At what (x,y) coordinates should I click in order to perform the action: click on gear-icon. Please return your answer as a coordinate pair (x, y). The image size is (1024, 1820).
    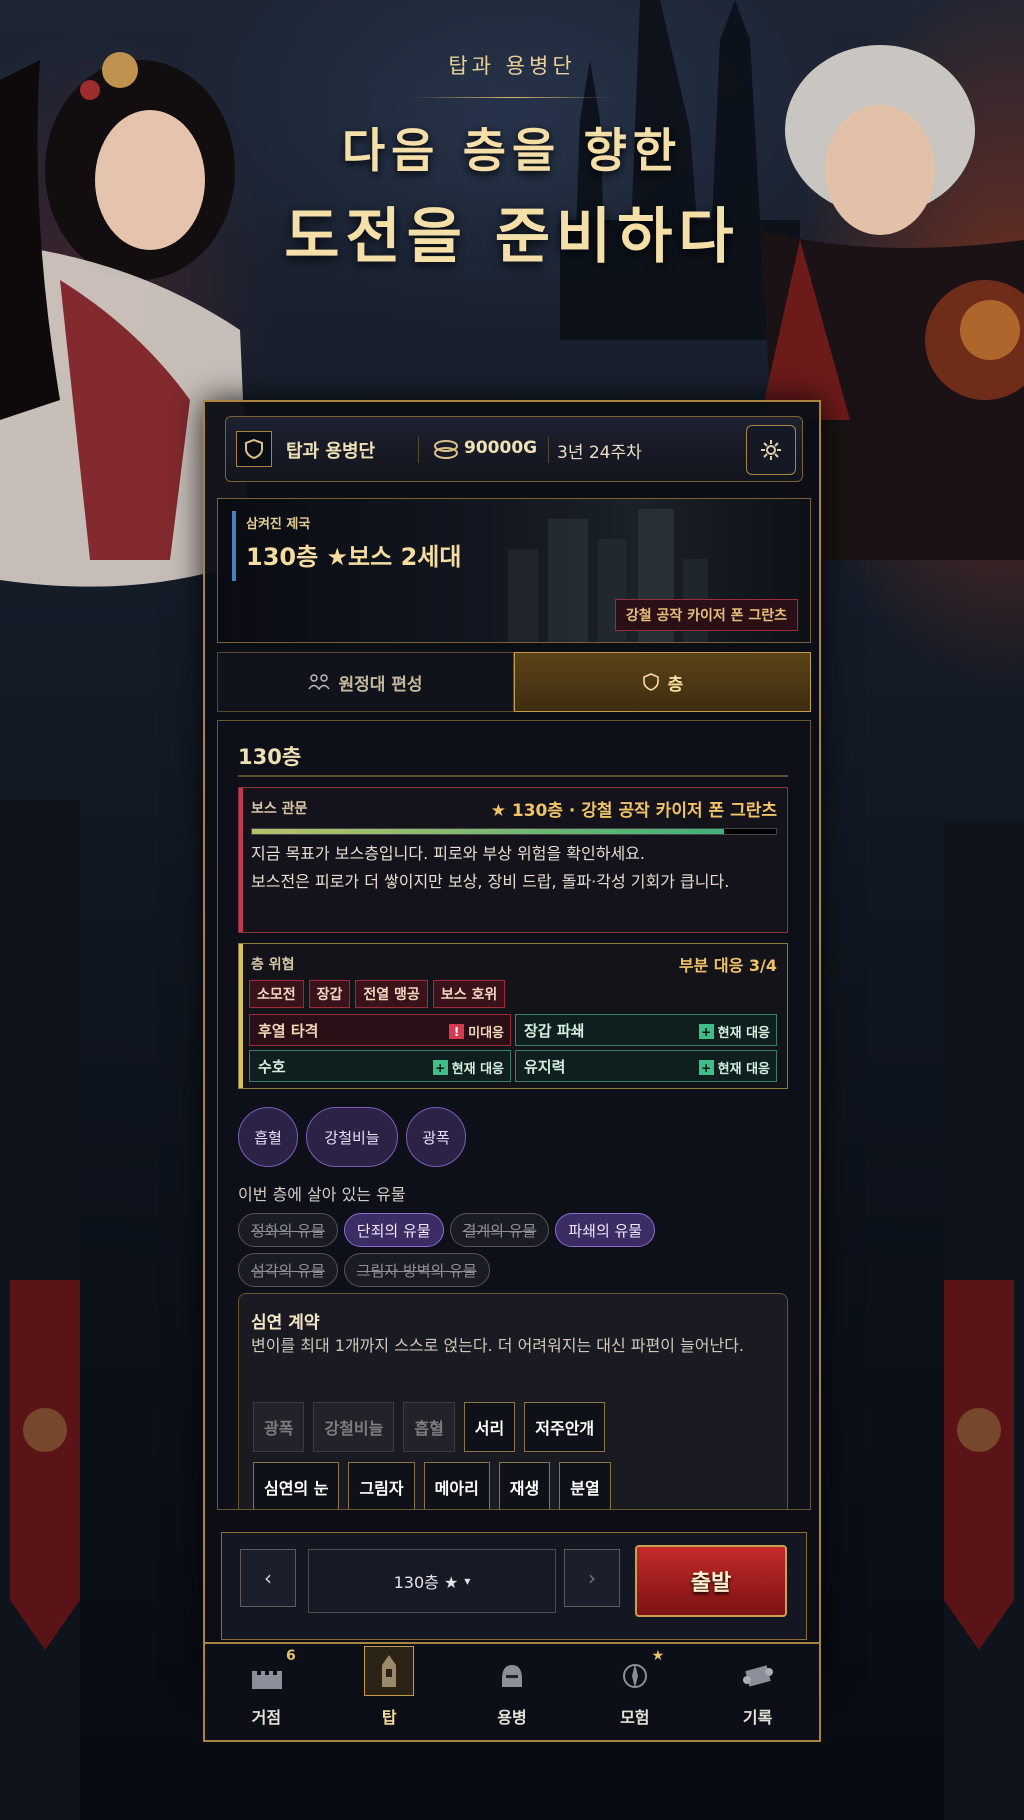
    Looking at the image, I should click on (771, 450).